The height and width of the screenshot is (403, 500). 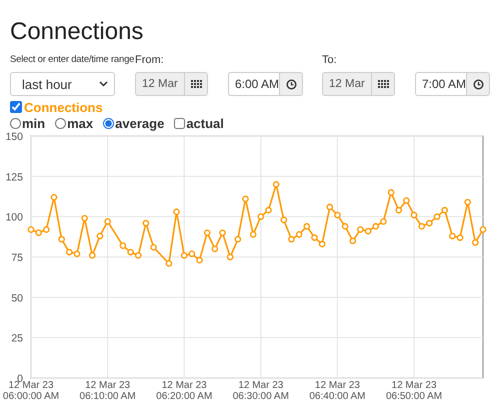 What do you see at coordinates (440, 84) in the screenshot?
I see `time-field: 7:00 AM` at bounding box center [440, 84].